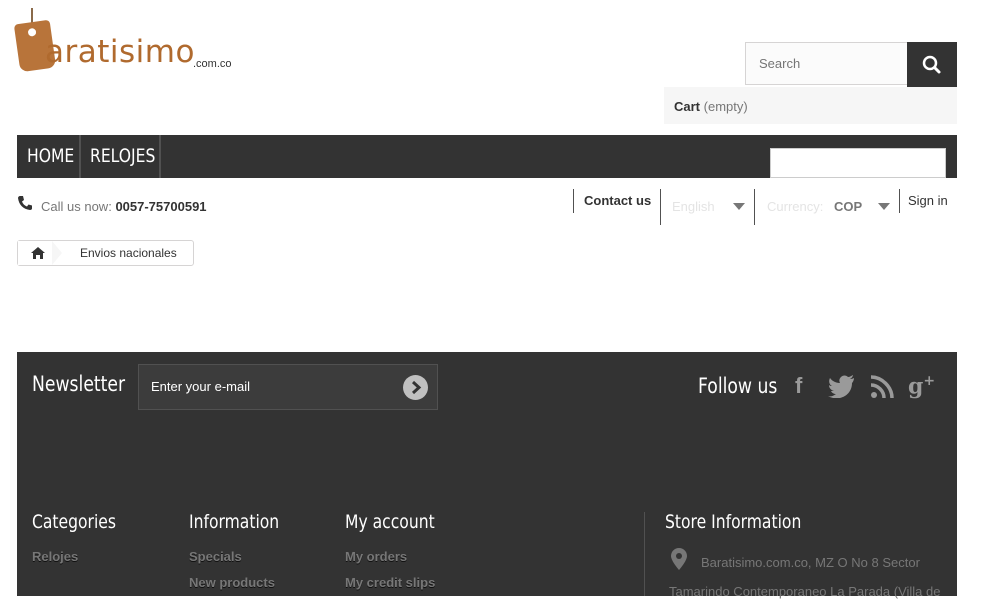  What do you see at coordinates (74, 522) in the screenshot?
I see `footer-categories-title: Categories` at bounding box center [74, 522].